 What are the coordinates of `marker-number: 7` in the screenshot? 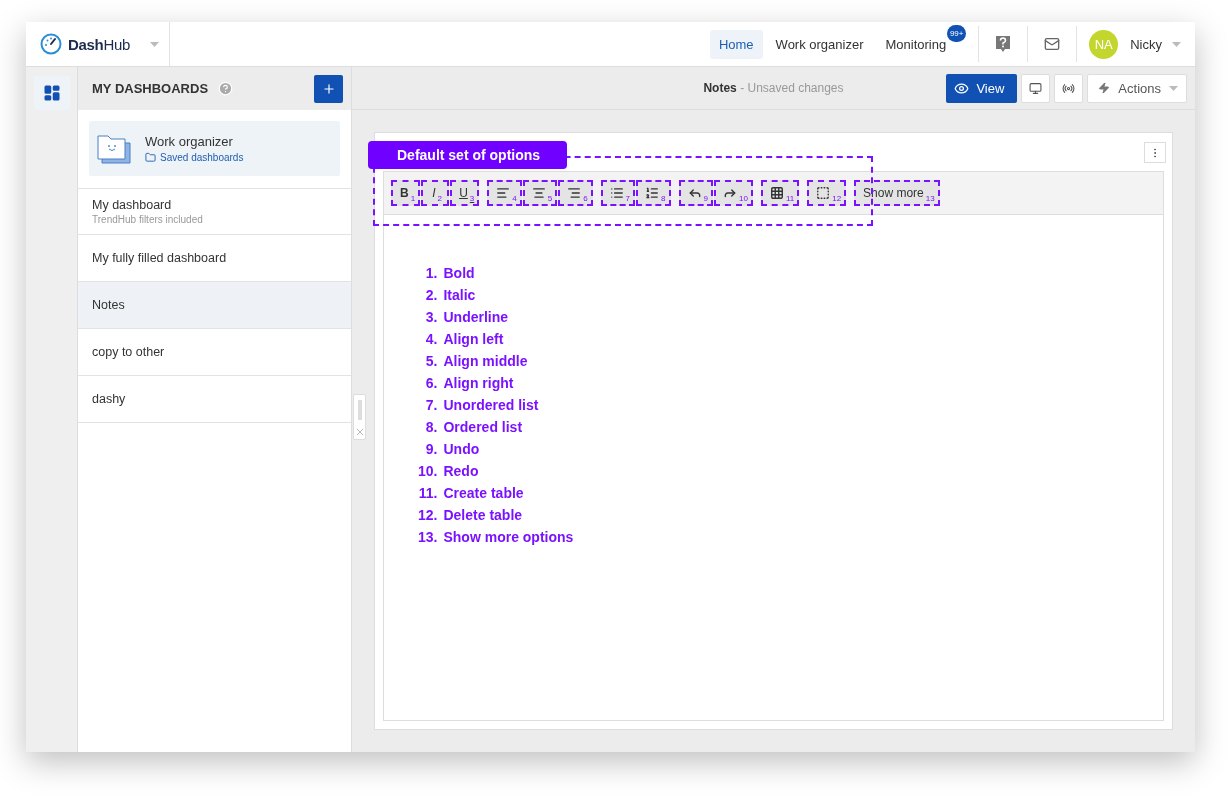 It's located at (628, 199).